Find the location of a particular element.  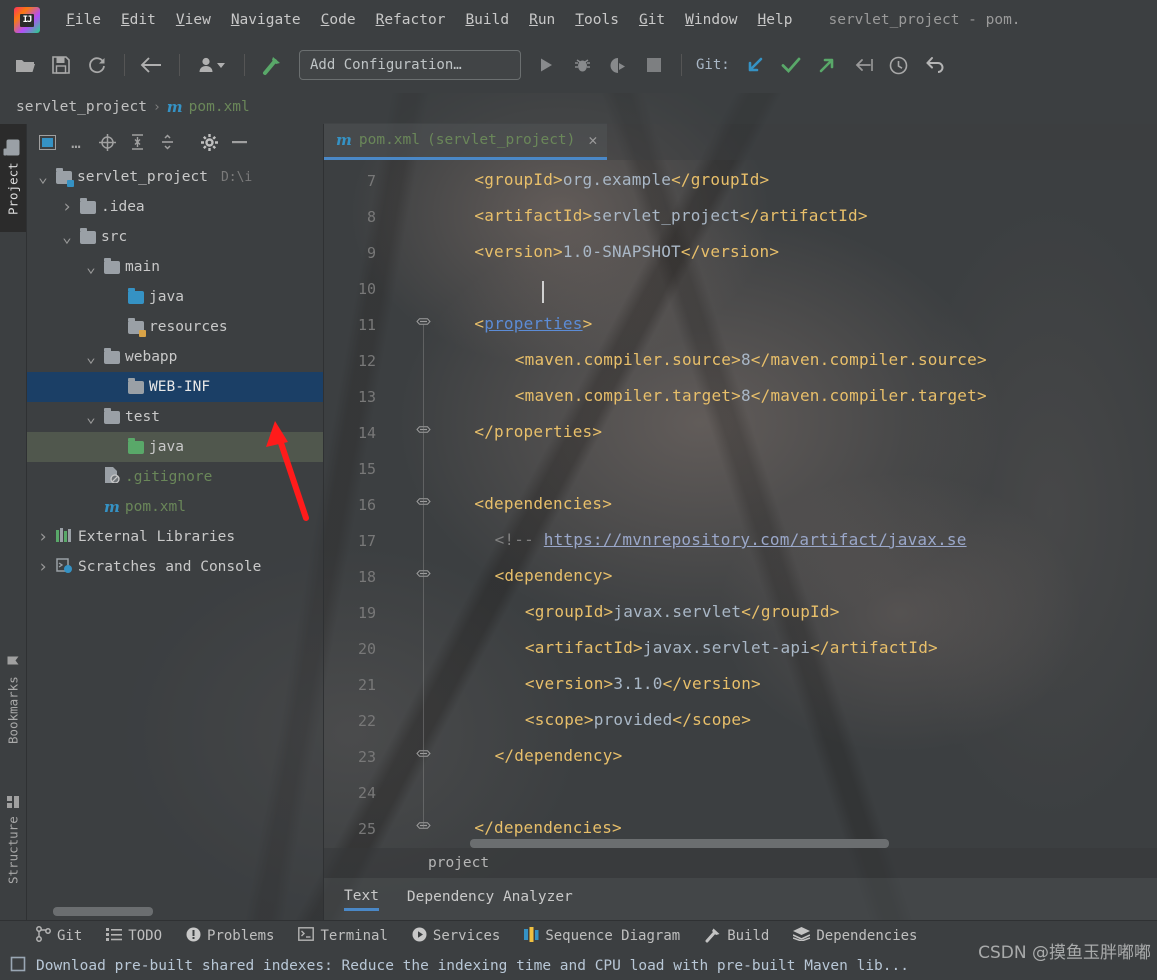

tree-node: ⌄ webapp is located at coordinates (175, 357).